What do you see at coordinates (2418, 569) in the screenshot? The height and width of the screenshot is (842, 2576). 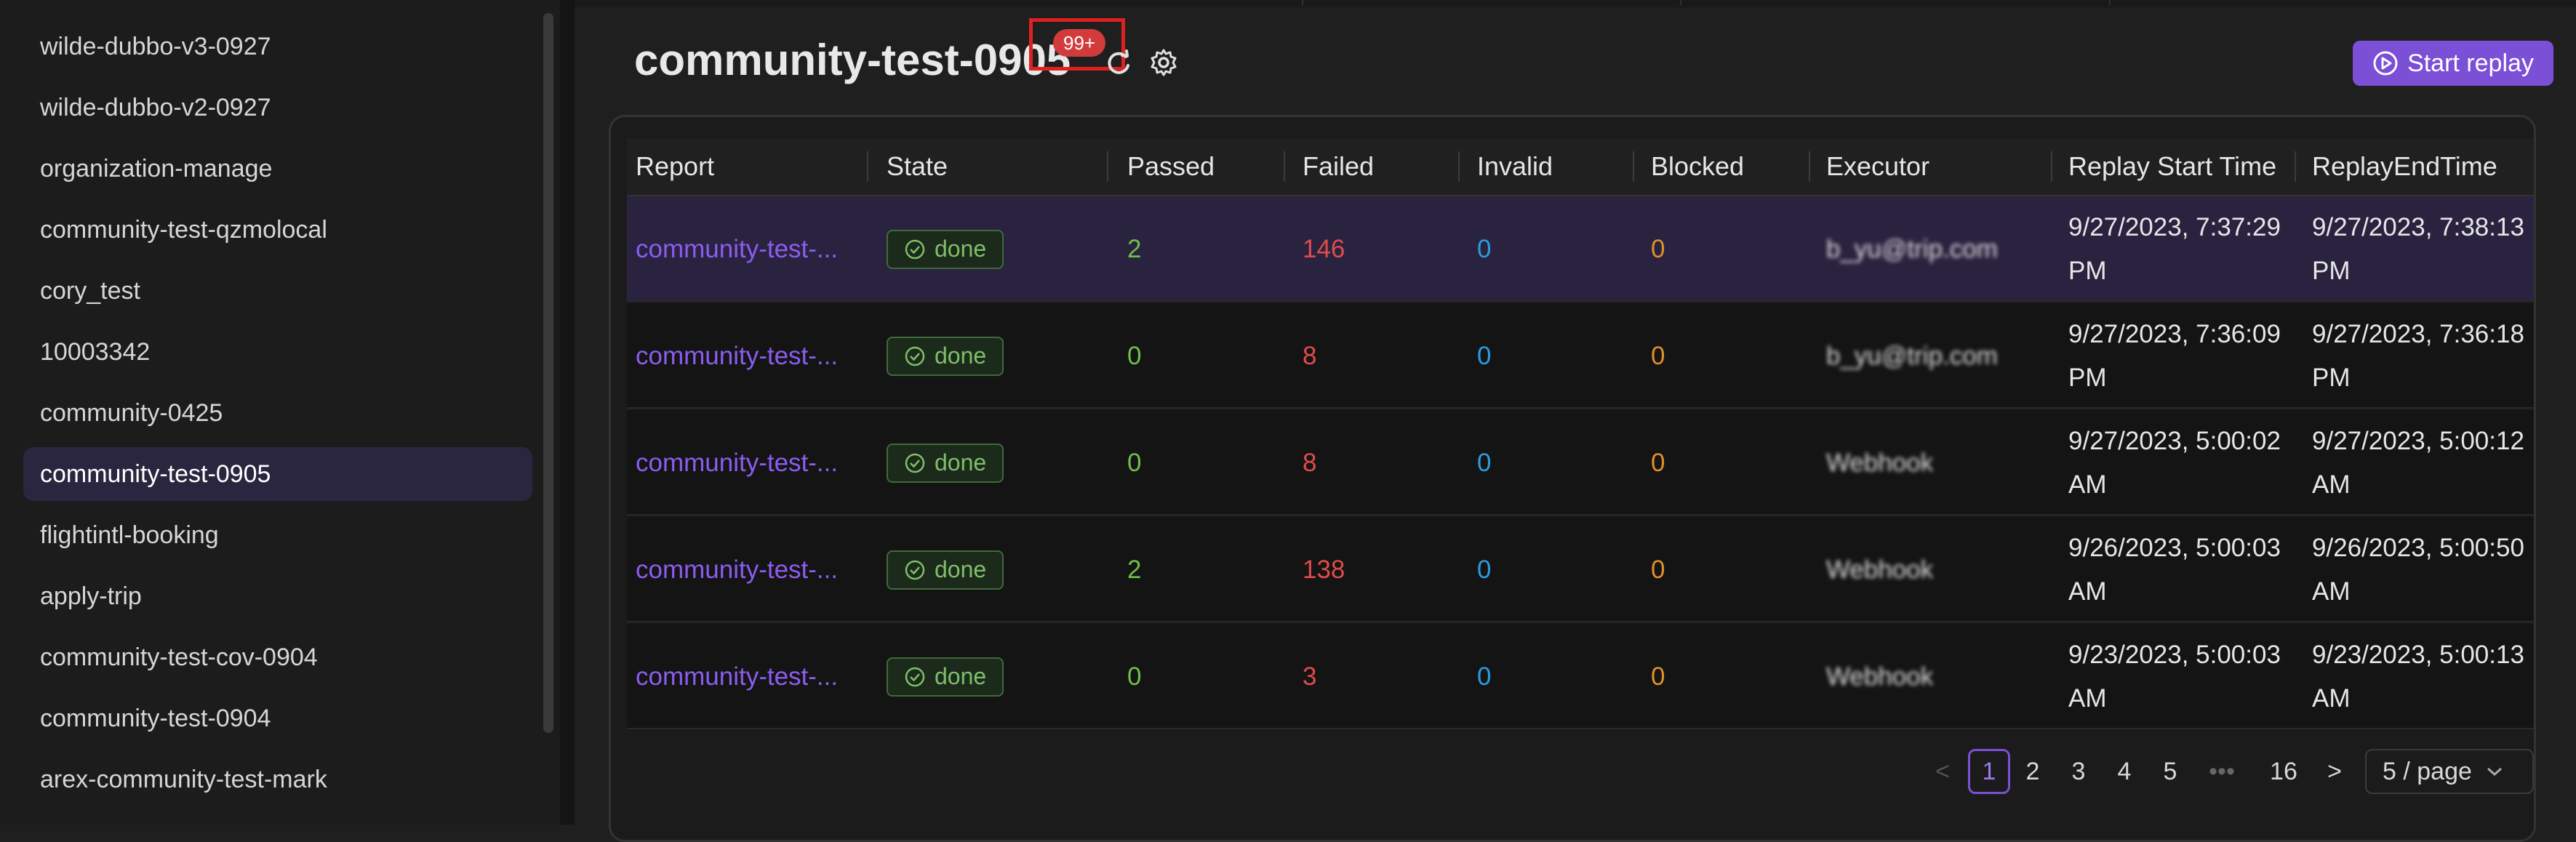 I see `end-time-cell: 9/26/2023, 5:00:50 AM` at bounding box center [2418, 569].